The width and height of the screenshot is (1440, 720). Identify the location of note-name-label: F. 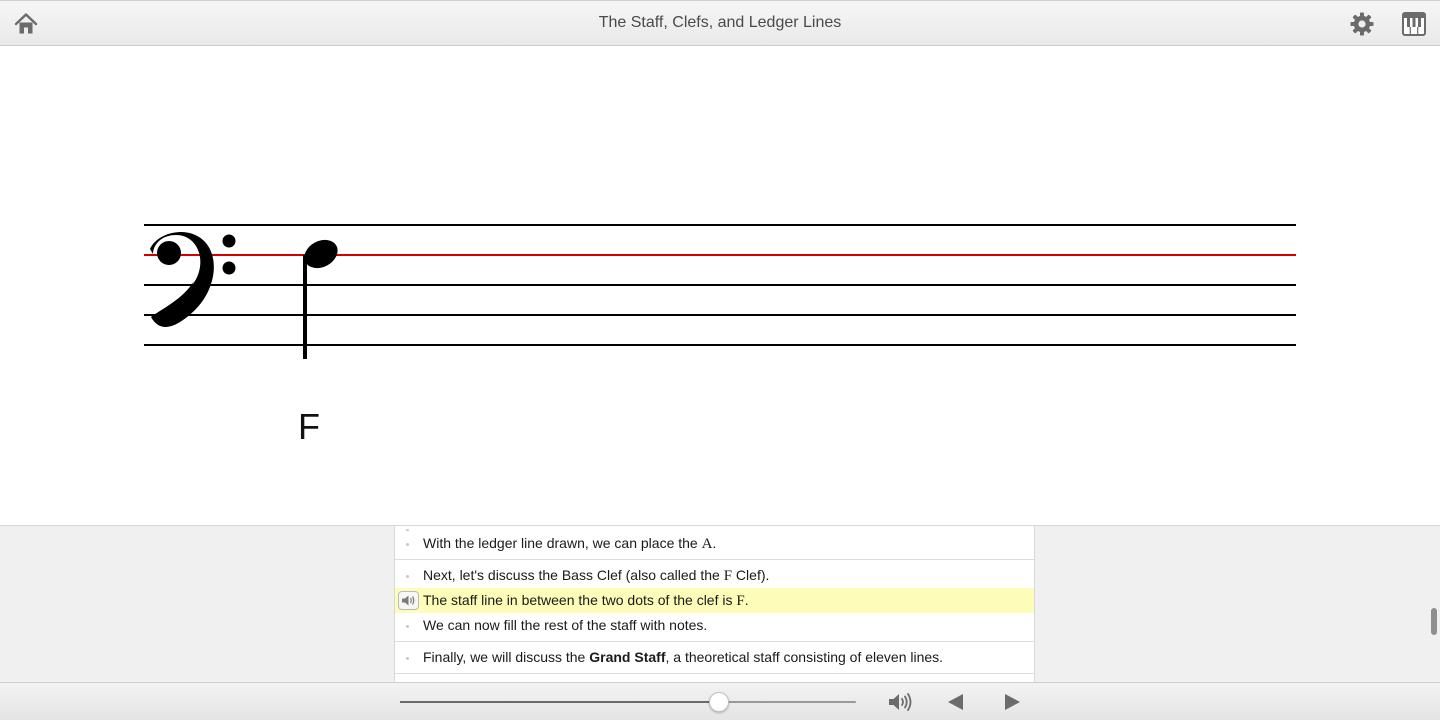
(309, 426).